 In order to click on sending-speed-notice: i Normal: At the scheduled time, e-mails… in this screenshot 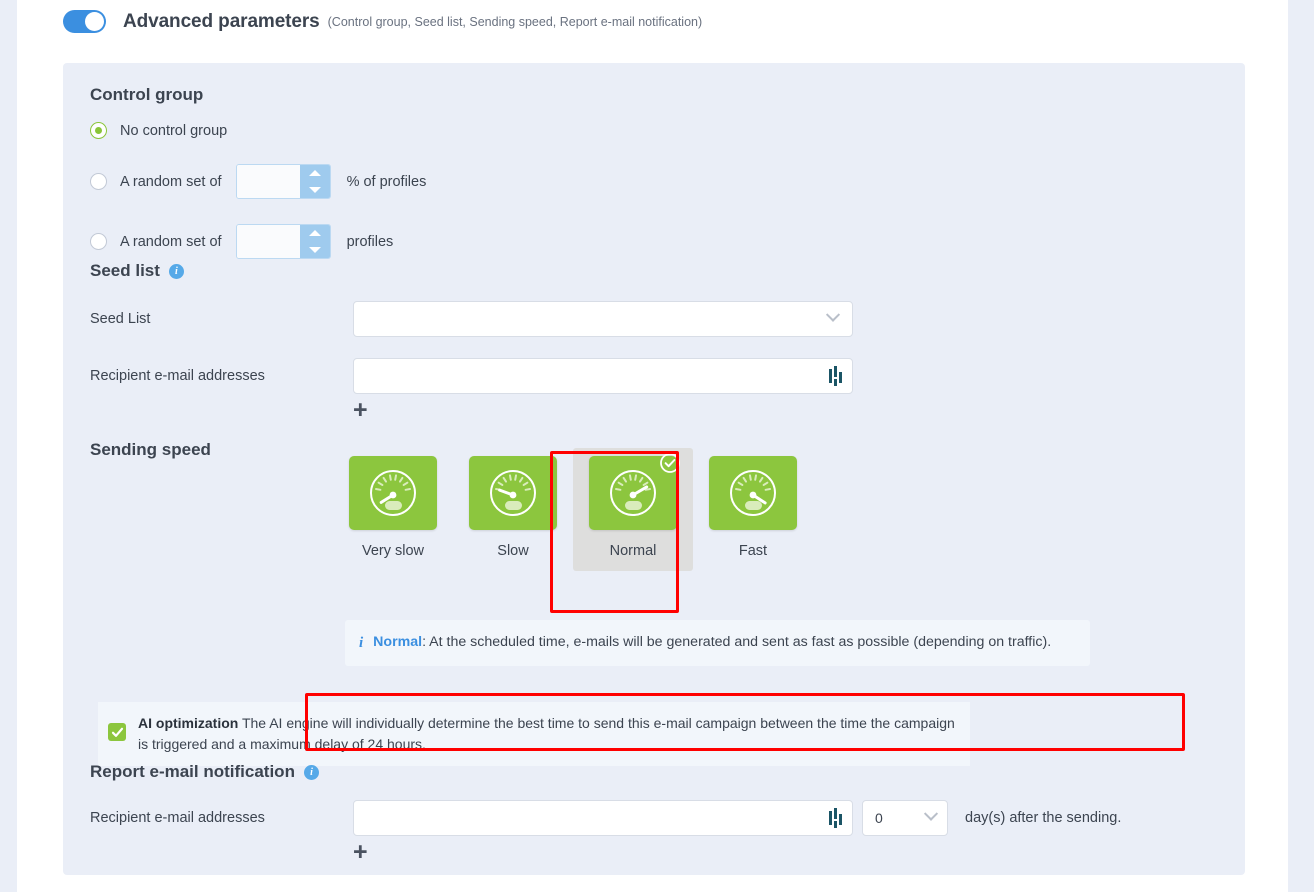, I will do `click(717, 643)`.